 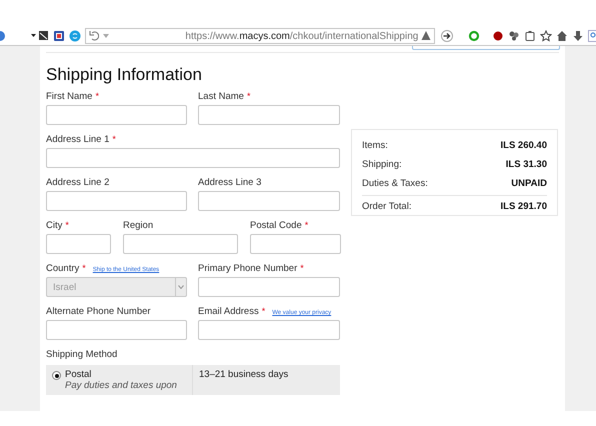 What do you see at coordinates (301, 36) in the screenshot?
I see `url-text: https://www.macys.com/chkout/internationalShipping` at bounding box center [301, 36].